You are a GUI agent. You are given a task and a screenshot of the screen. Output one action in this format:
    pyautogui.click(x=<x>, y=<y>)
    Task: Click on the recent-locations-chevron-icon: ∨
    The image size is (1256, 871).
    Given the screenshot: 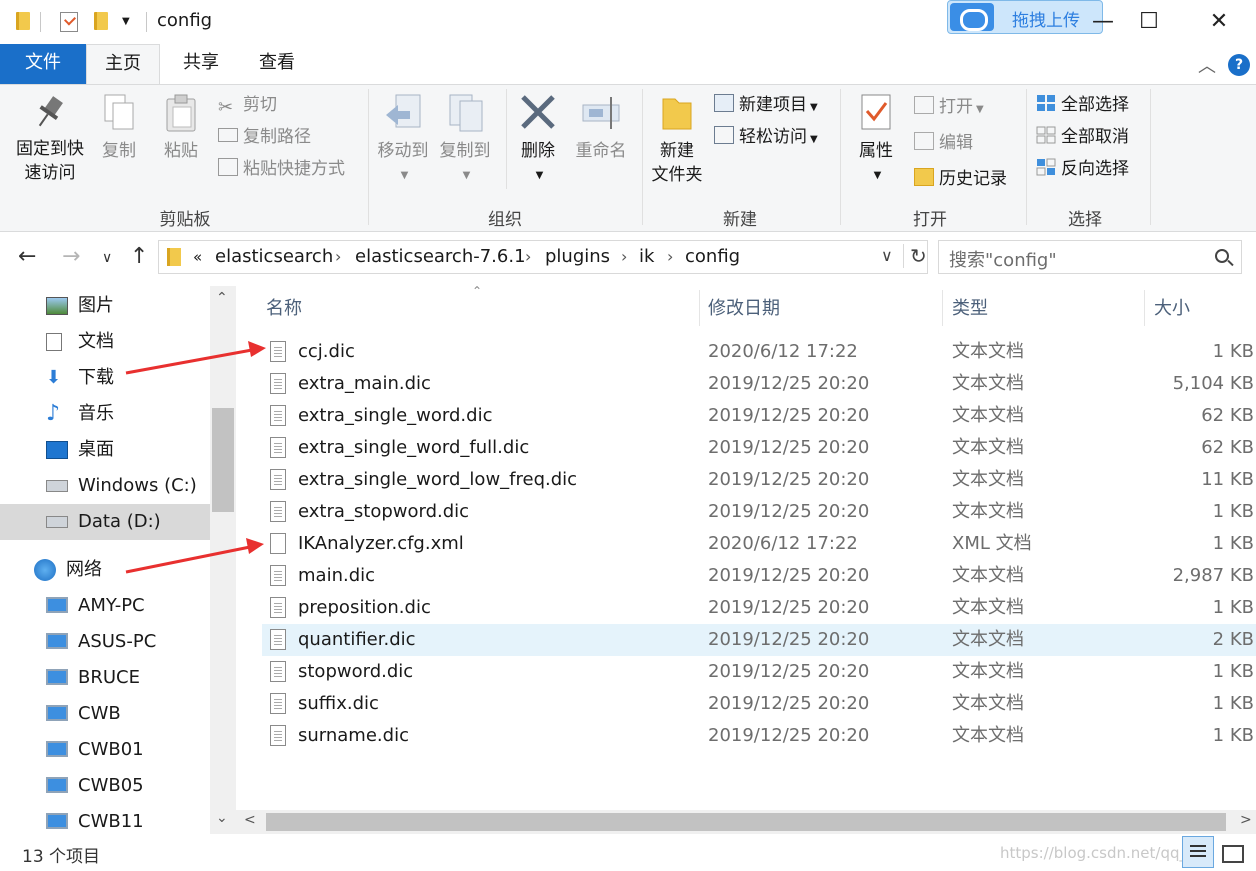 What is the action you would take?
    pyautogui.click(x=107, y=258)
    